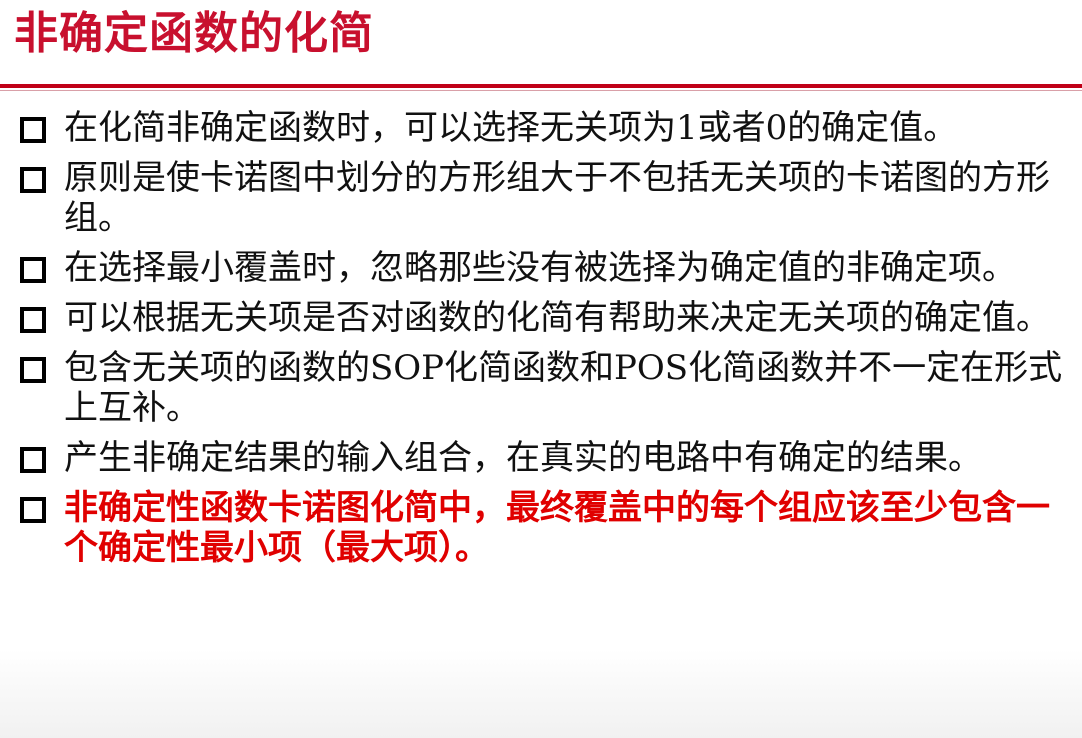  I want to click on bullet-text: 在化简非确定函数时，可以选择无关项为1或者0的确定值。, so click(511, 128).